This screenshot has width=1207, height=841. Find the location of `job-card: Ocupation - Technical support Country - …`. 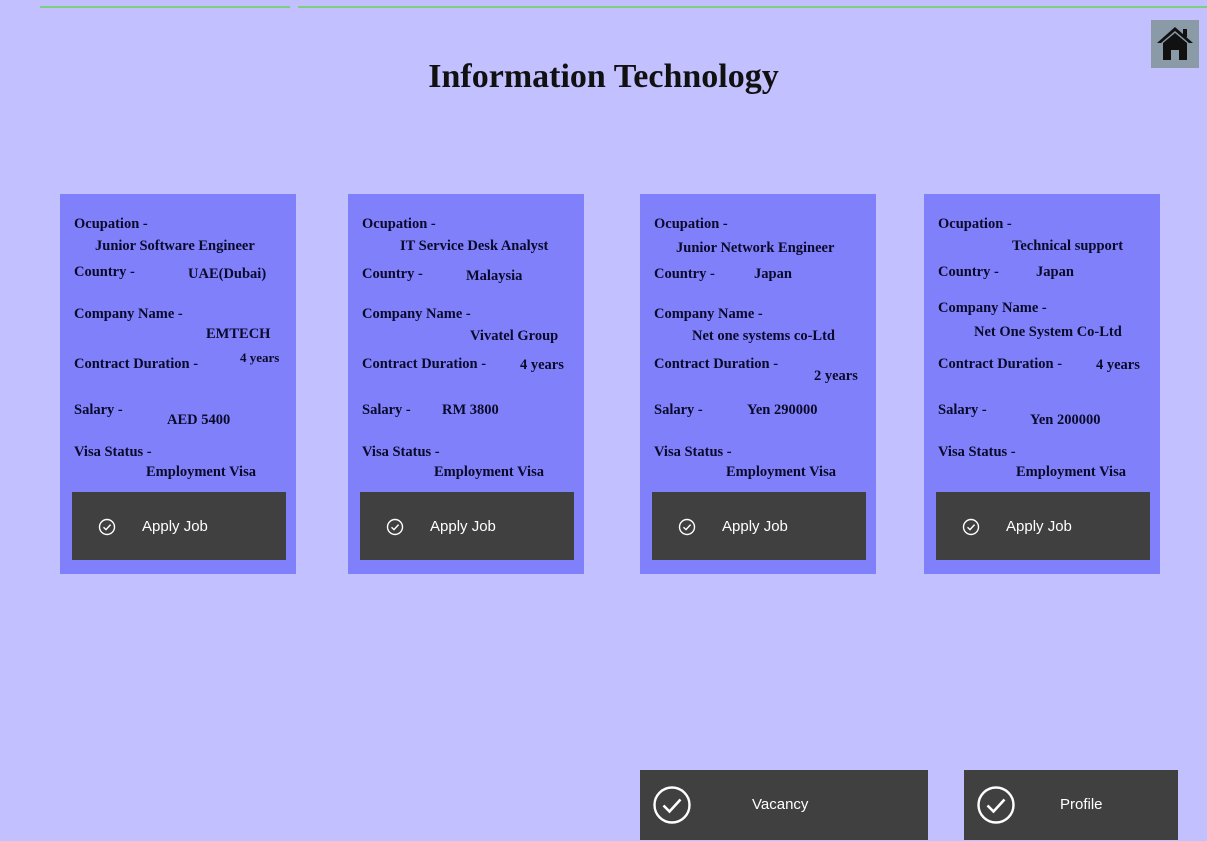

job-card: Ocupation - Technical support Country - … is located at coordinates (1042, 384).